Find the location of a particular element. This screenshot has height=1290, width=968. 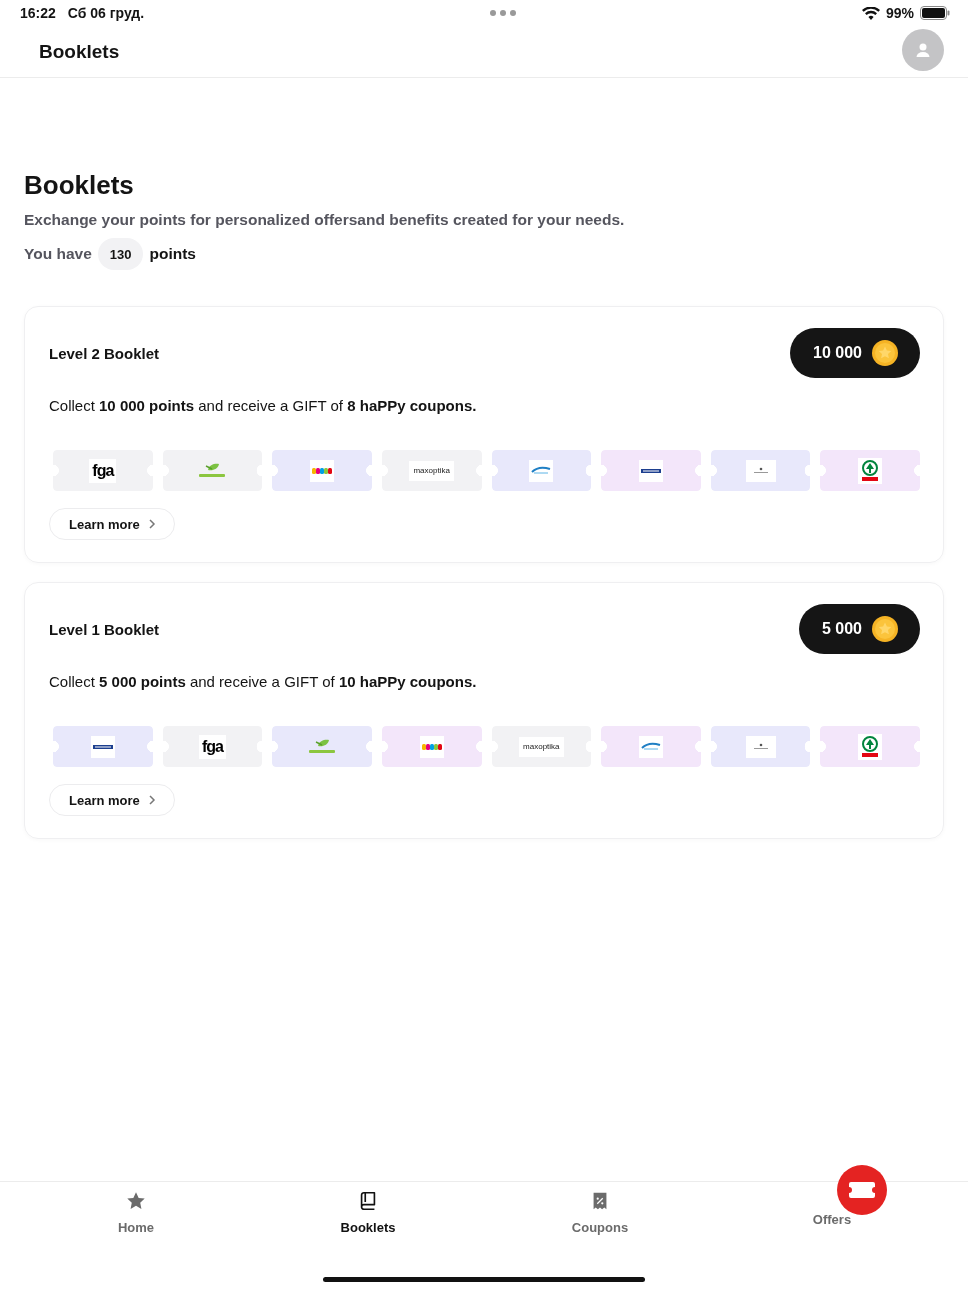

status-date: Сб 06 груд. is located at coordinates (106, 13).